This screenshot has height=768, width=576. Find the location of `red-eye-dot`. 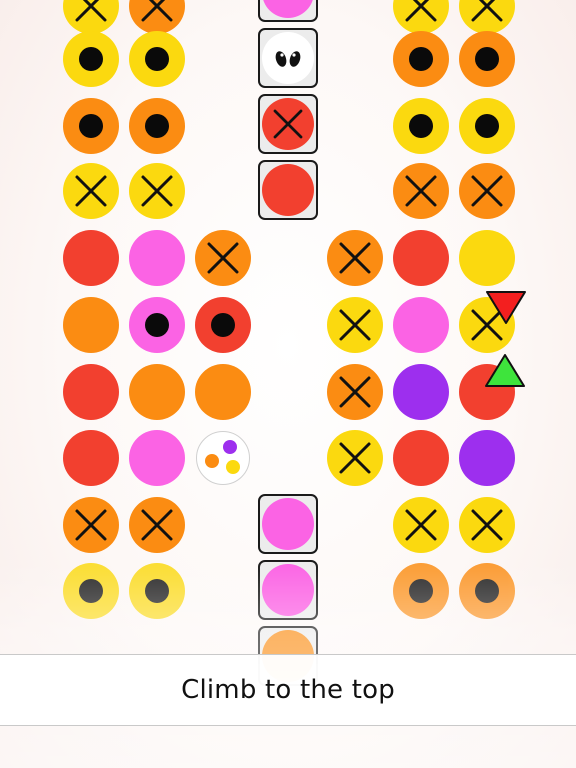

red-eye-dot is located at coordinates (223, 325).